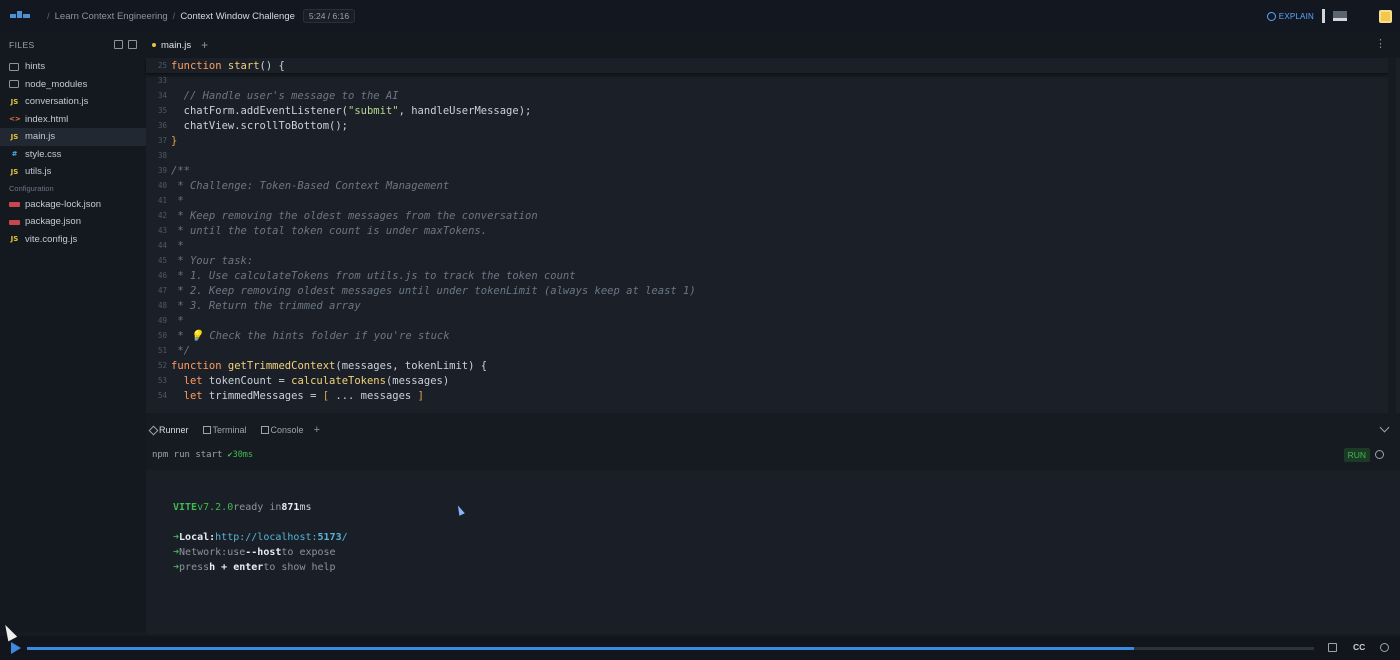 This screenshot has height=660, width=1400. What do you see at coordinates (215, 65) in the screenshot?
I see `code-line: 25 function start() {` at bounding box center [215, 65].